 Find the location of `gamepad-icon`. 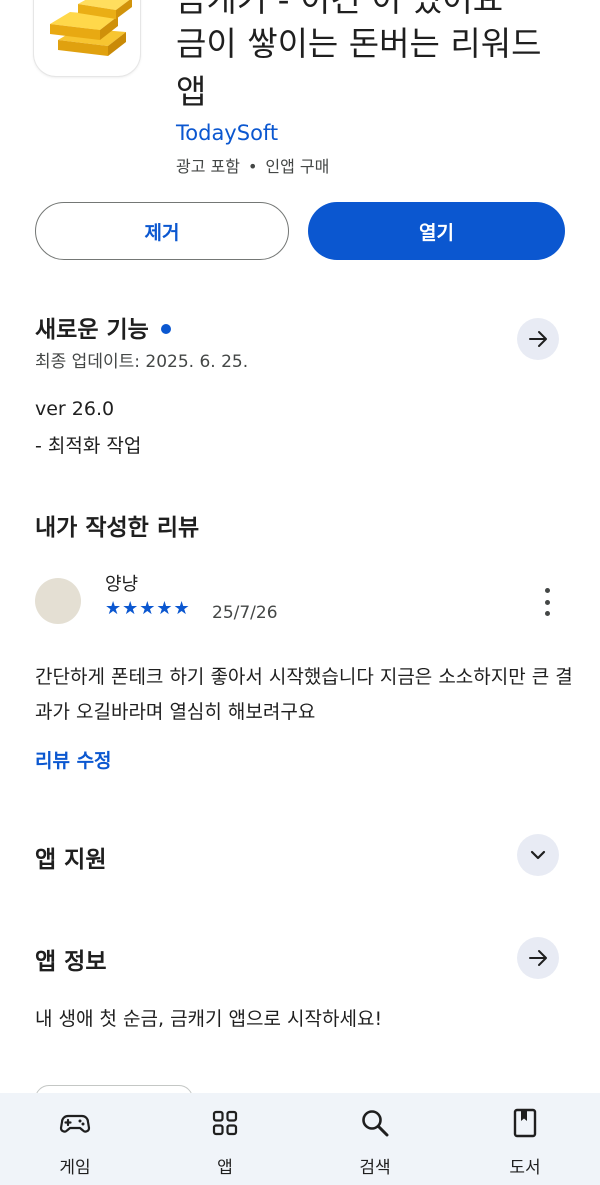

gamepad-icon is located at coordinates (75, 1123).